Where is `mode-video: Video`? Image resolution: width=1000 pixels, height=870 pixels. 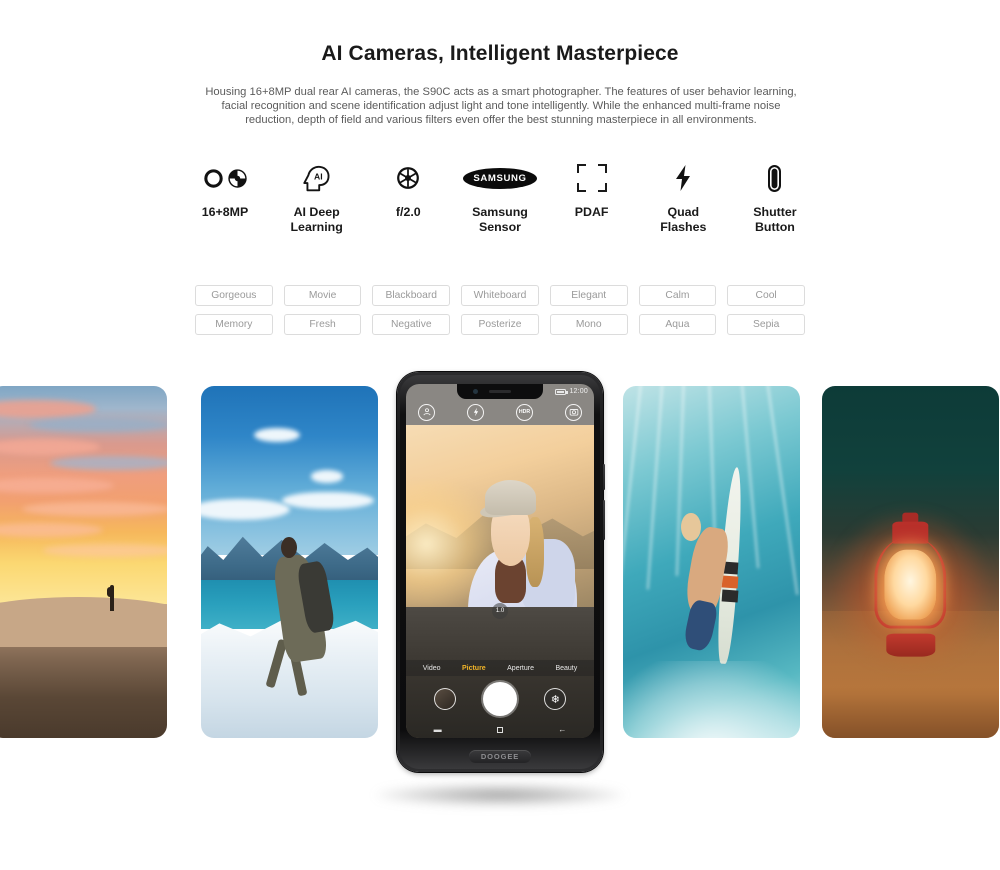
mode-video: Video is located at coordinates (432, 668).